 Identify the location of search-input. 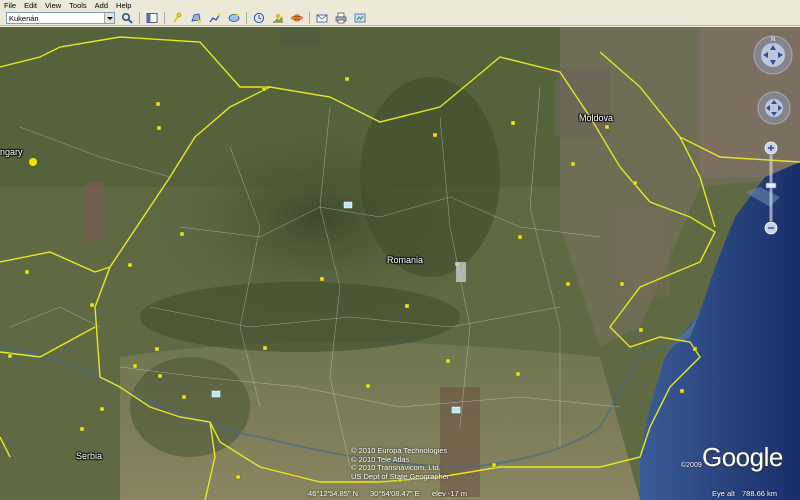
(55, 18).